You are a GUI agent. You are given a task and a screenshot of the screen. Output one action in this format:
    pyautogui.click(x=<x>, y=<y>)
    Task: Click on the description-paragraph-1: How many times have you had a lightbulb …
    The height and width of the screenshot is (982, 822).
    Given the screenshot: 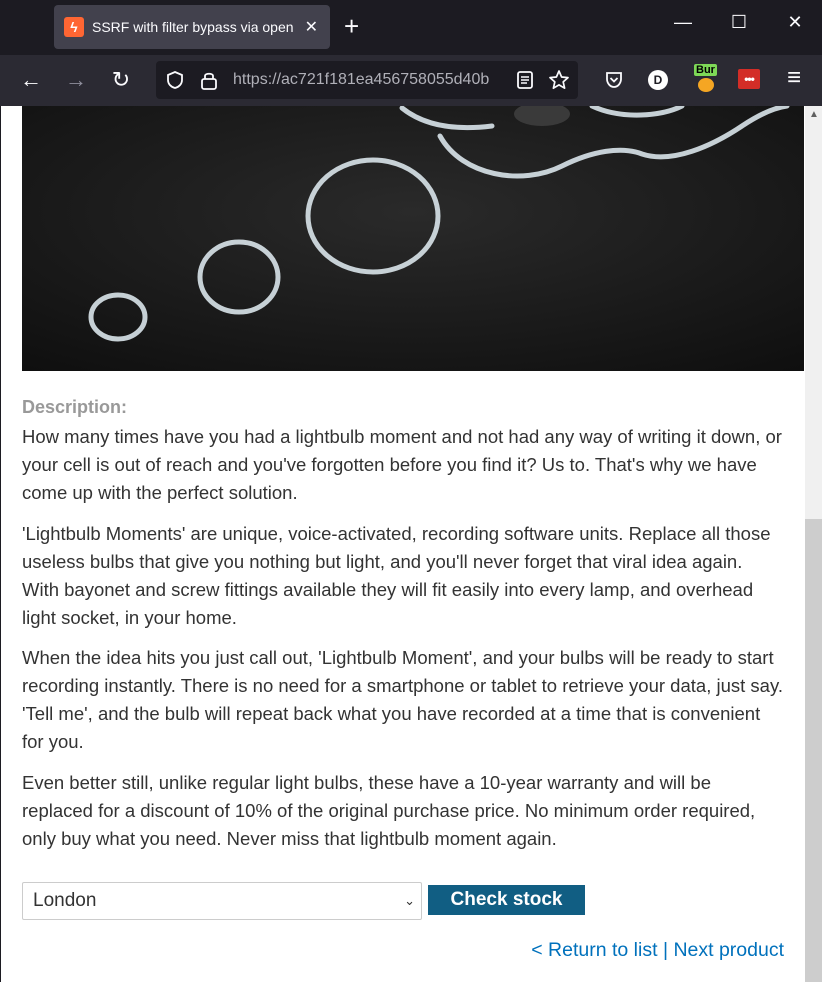 What is the action you would take?
    pyautogui.click(x=402, y=464)
    